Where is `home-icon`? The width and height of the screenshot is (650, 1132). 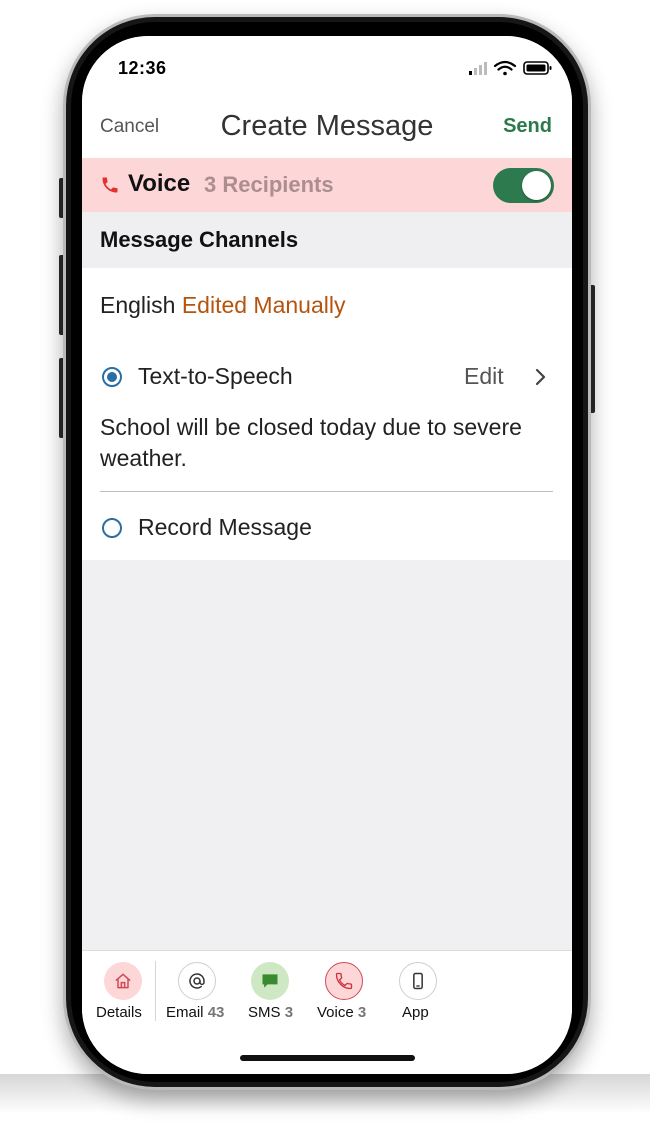
home-icon is located at coordinates (123, 981).